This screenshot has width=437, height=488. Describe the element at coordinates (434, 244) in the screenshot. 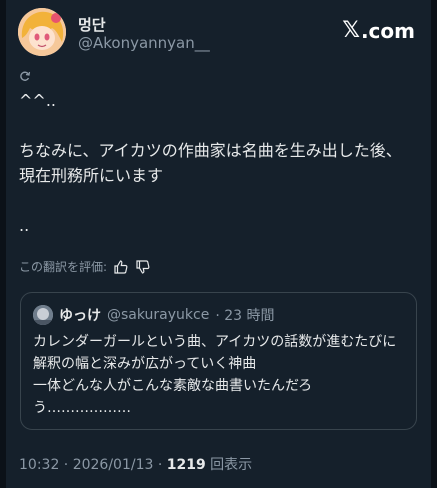

I see `right-edge` at that location.